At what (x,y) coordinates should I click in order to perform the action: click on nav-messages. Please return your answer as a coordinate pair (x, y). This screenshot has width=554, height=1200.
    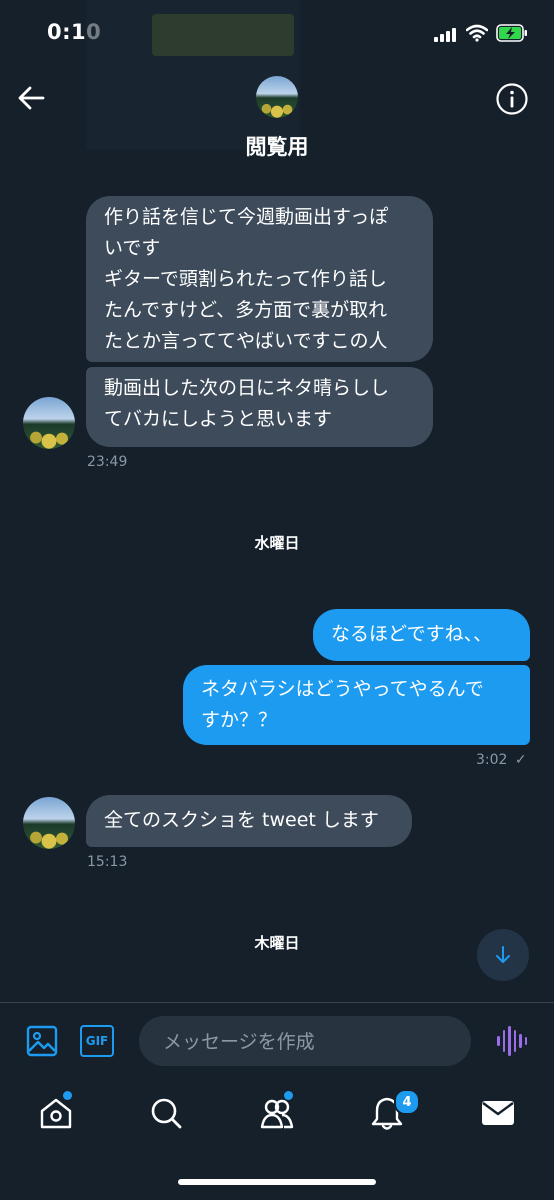
    Looking at the image, I should click on (498, 1113).